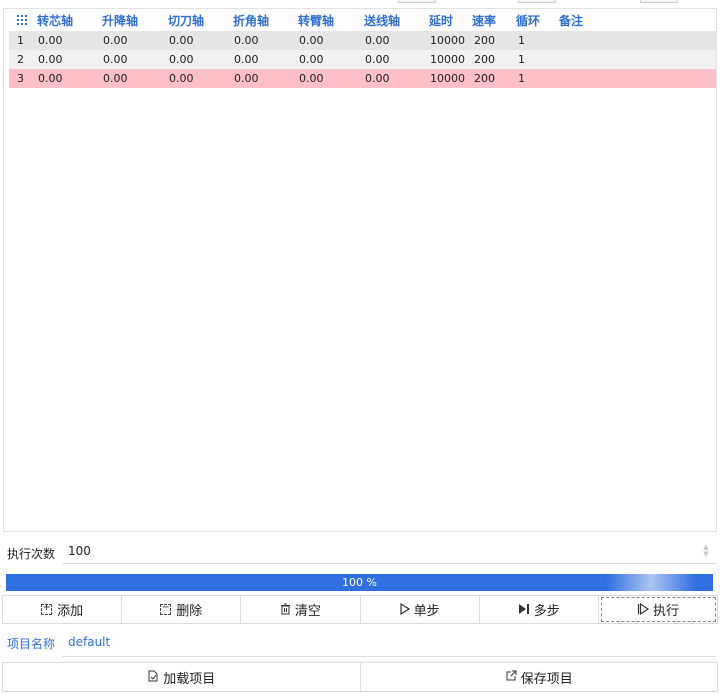  Describe the element at coordinates (20, 59) in the screenshot. I see `row-index: 2` at that location.